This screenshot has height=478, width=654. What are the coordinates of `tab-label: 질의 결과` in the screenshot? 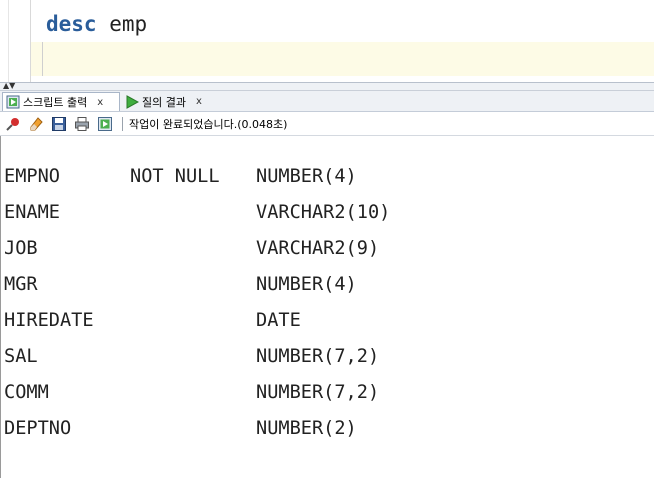 It's located at (164, 102).